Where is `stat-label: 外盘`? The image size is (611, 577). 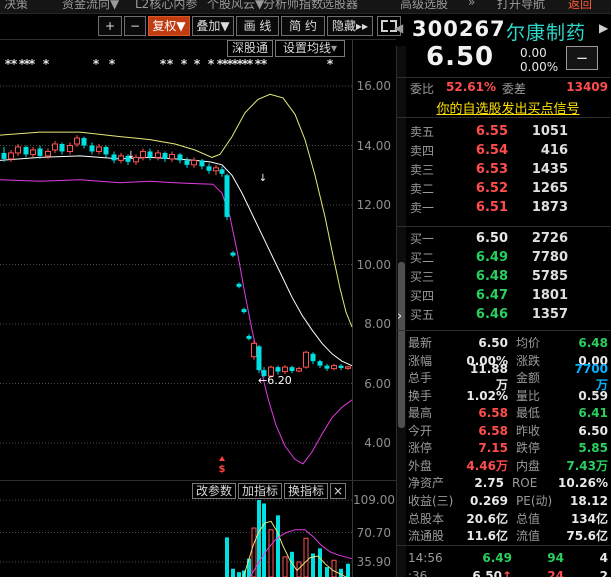
stat-label: 外盘 is located at coordinates (420, 466).